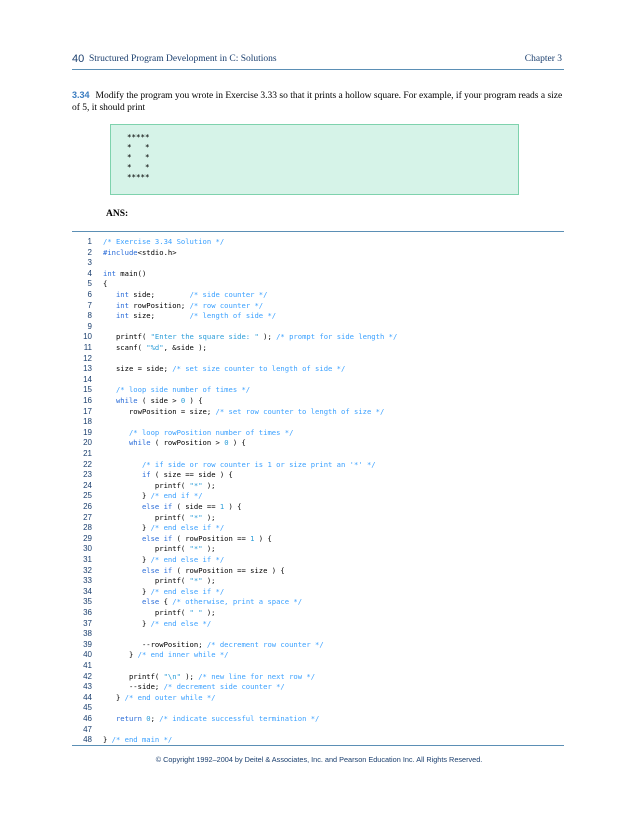 The height and width of the screenshot is (826, 638). Describe the element at coordinates (140, 252) in the screenshot. I see `code-text: #include<stdio.h>` at that location.